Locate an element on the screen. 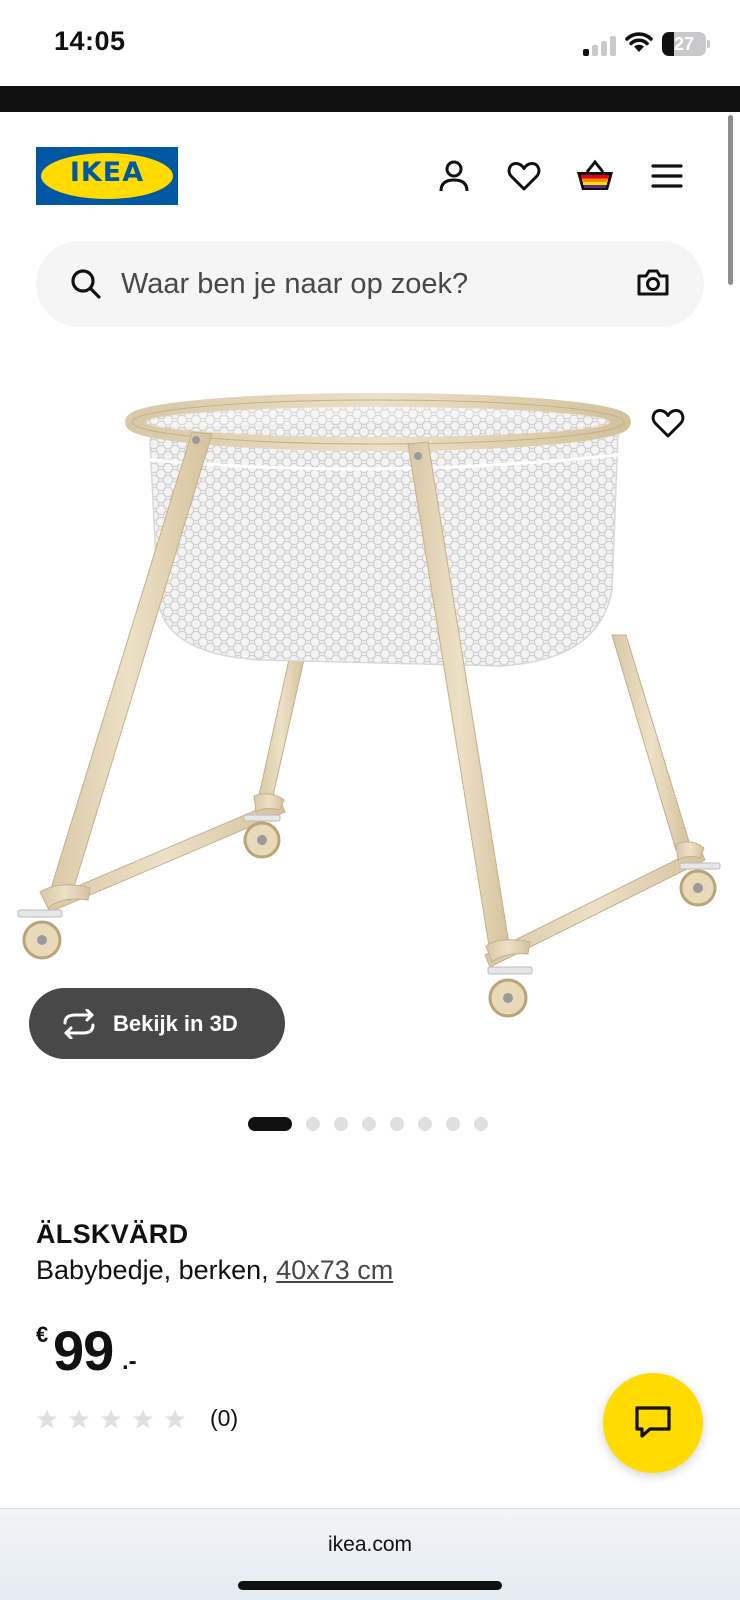  status-time: 14:05 is located at coordinates (90, 41).